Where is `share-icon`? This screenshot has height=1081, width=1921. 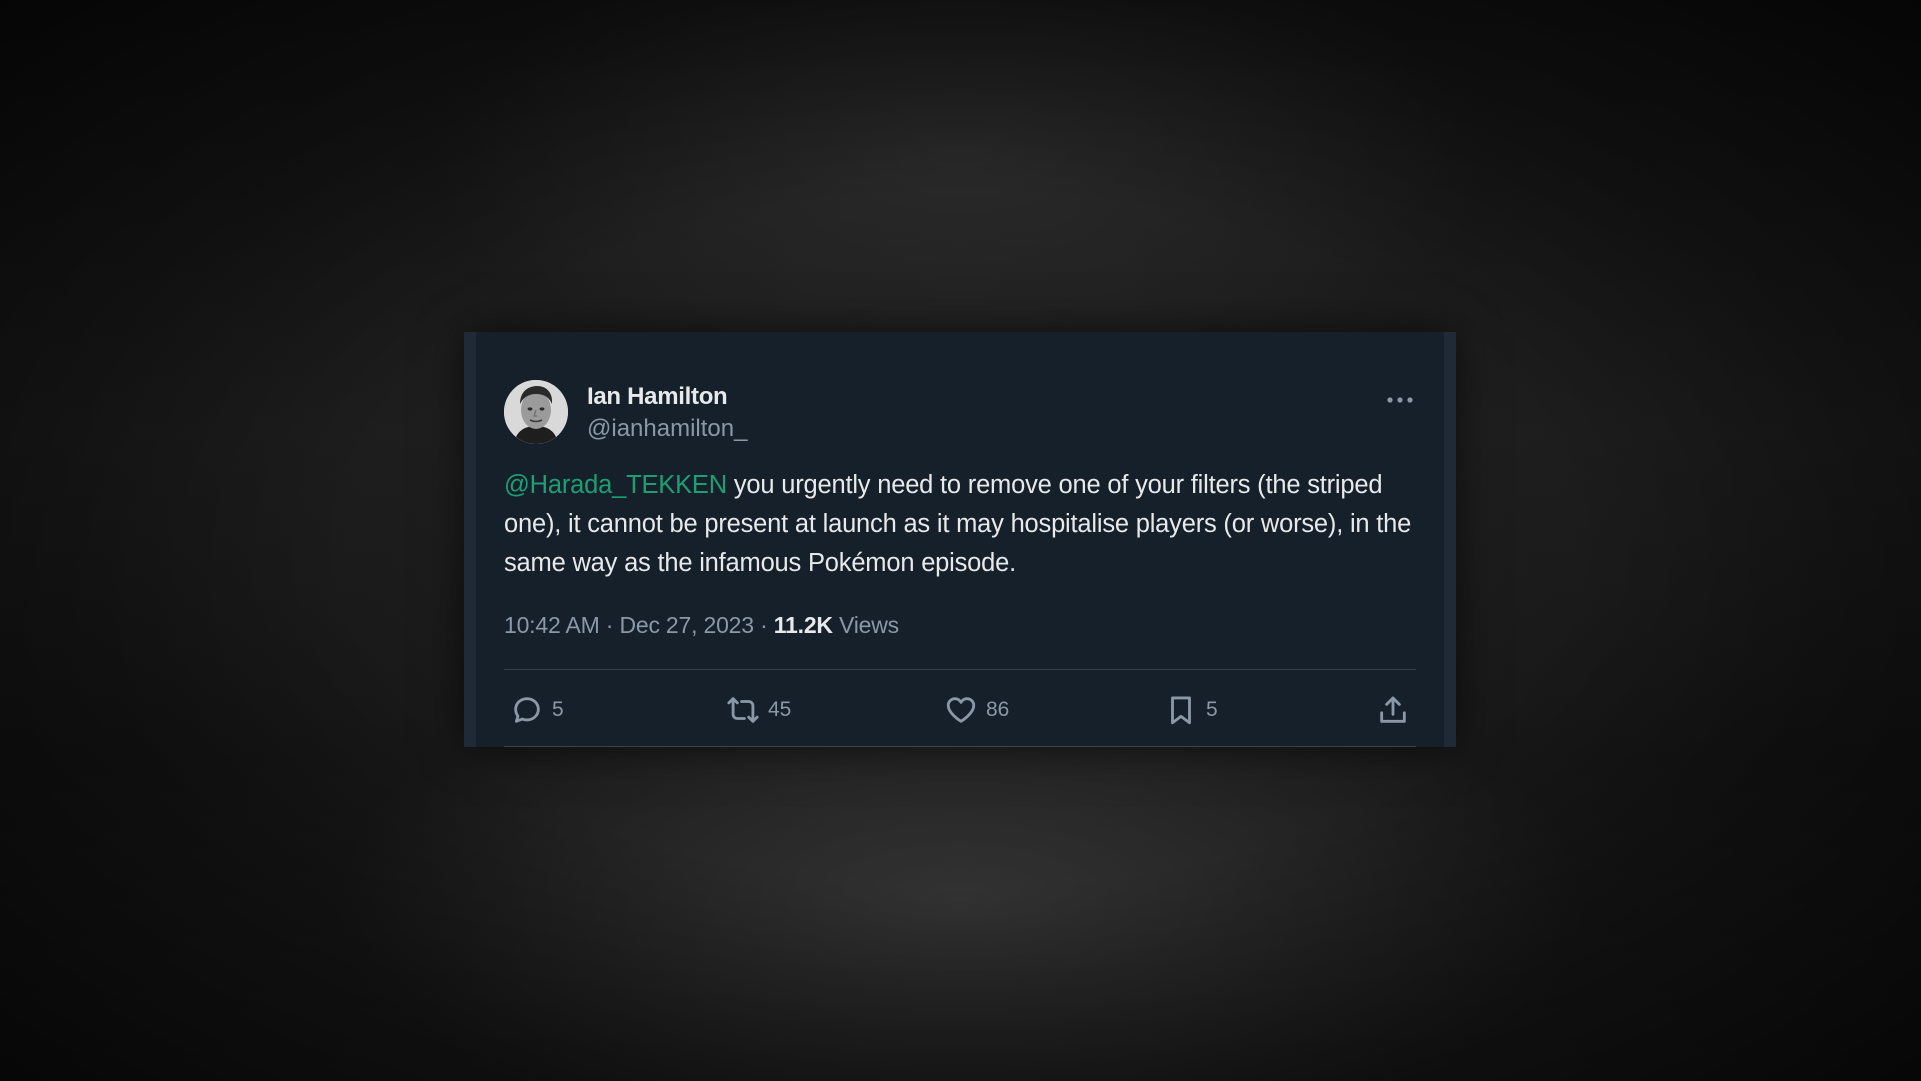 share-icon is located at coordinates (1393, 709).